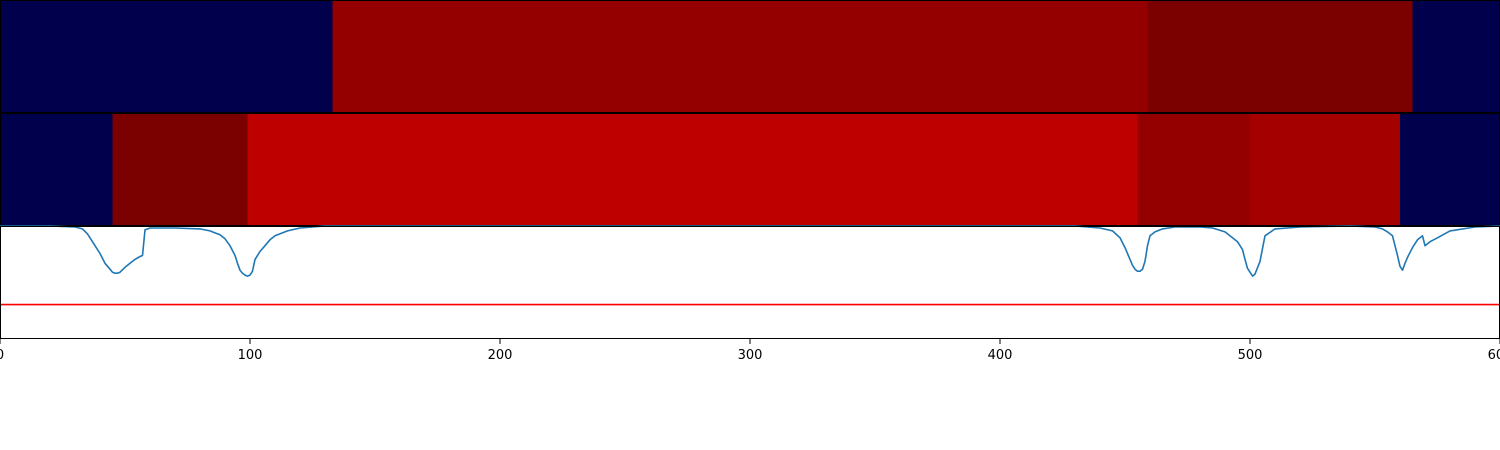 The image size is (1500, 450). I want to click on x-axis: 0 100 200 300 400 500 600, so click(750, 351).